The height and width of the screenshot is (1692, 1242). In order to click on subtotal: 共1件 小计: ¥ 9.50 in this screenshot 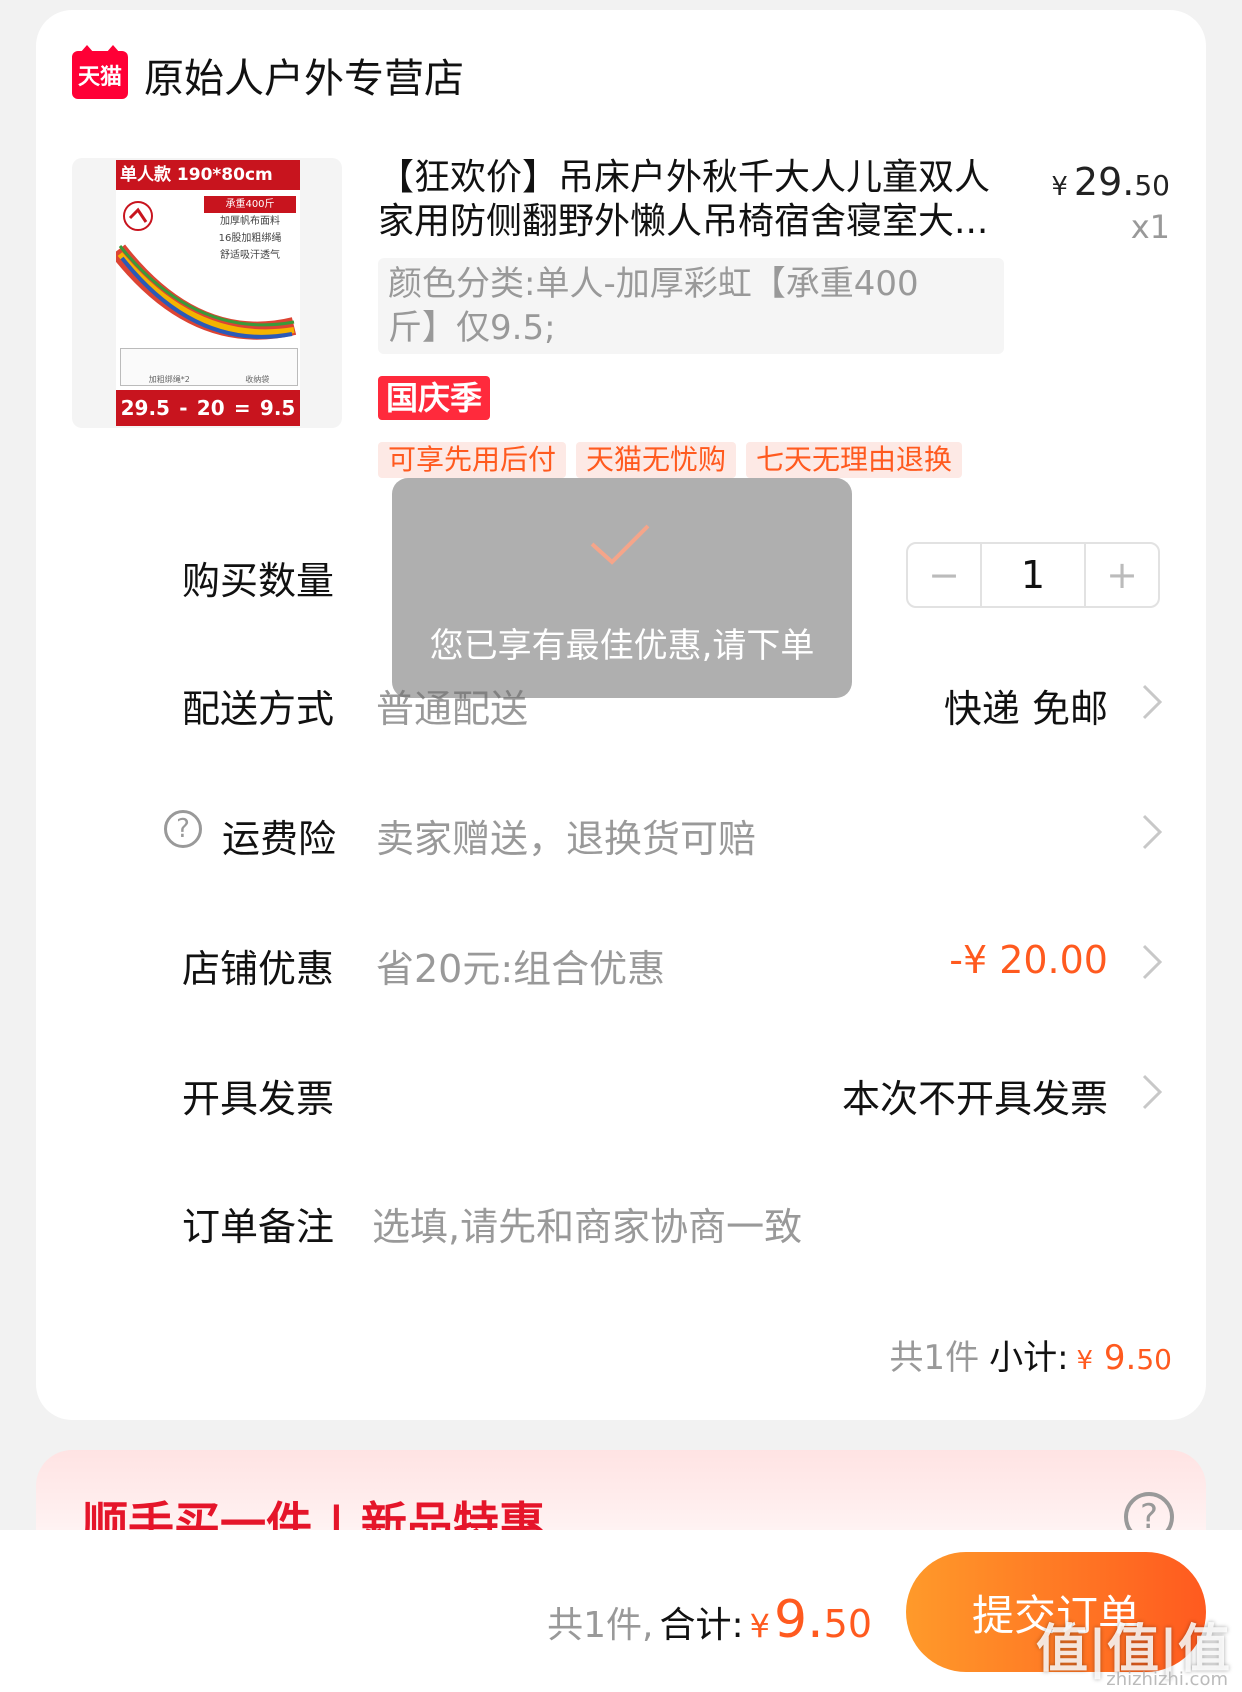, I will do `click(1030, 1354)`.